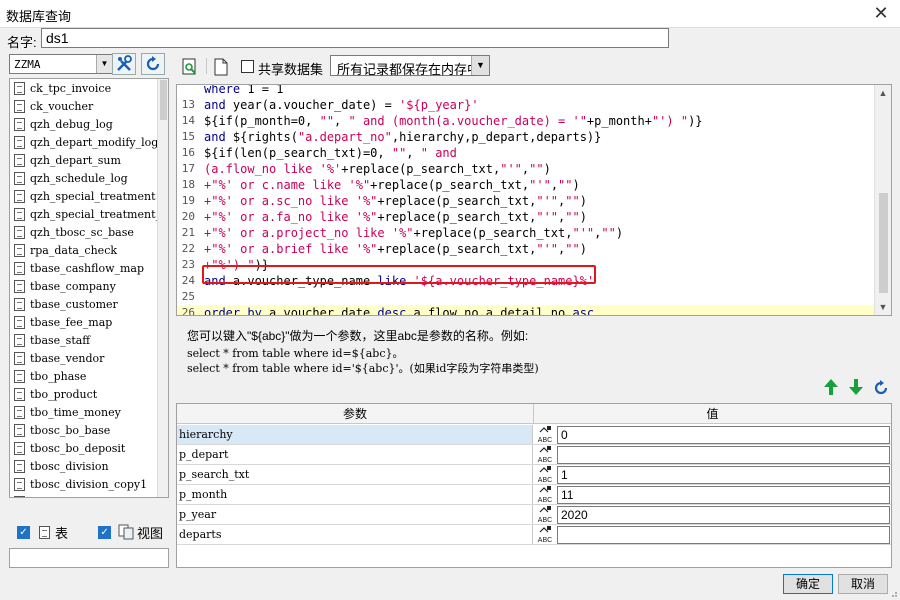 The height and width of the screenshot is (600, 900). What do you see at coordinates (526, 297) in the screenshot?
I see `code-line: 25` at bounding box center [526, 297].